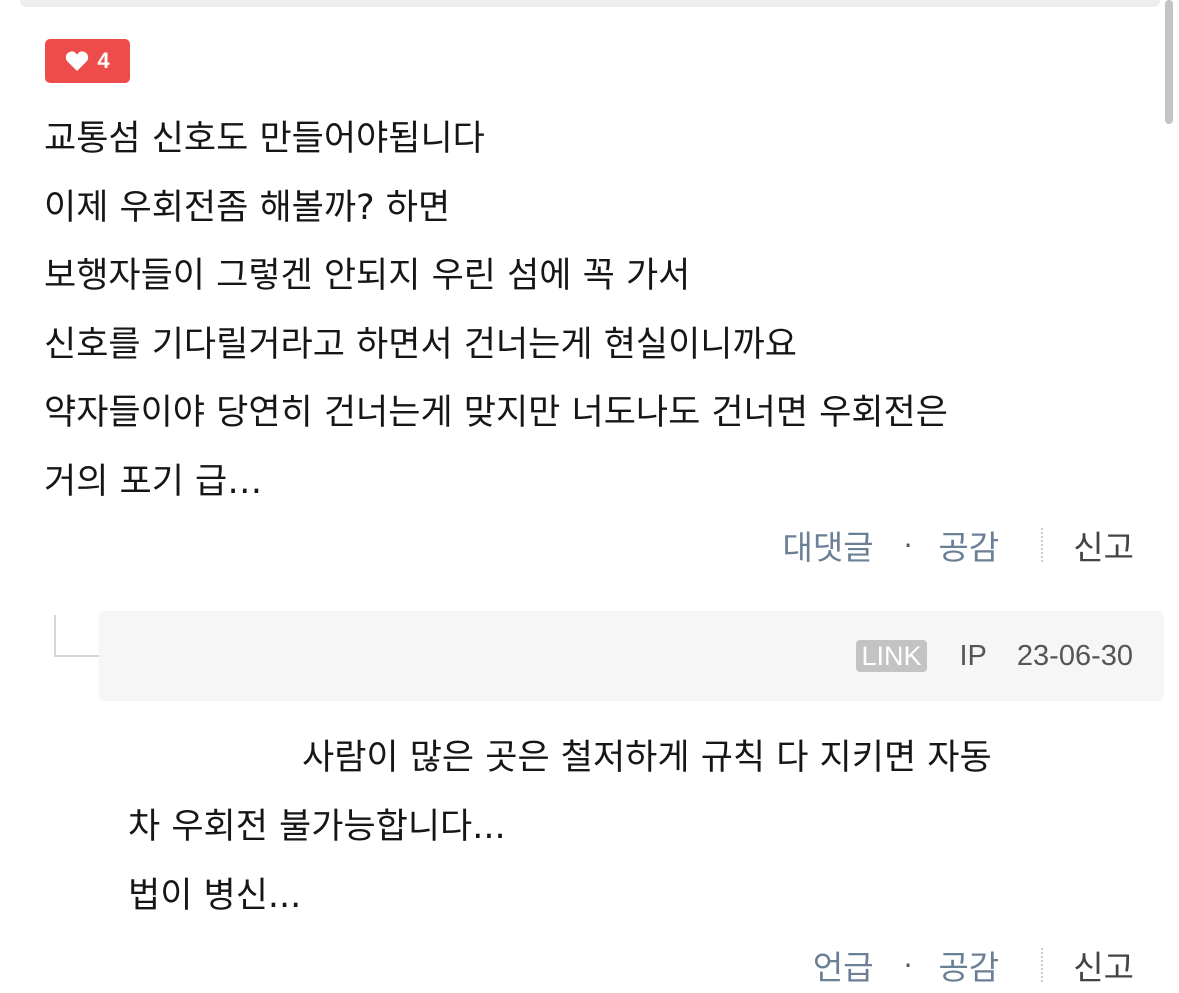 Image resolution: width=1179 pixels, height=993 pixels. I want to click on ip-label: IP, so click(973, 655).